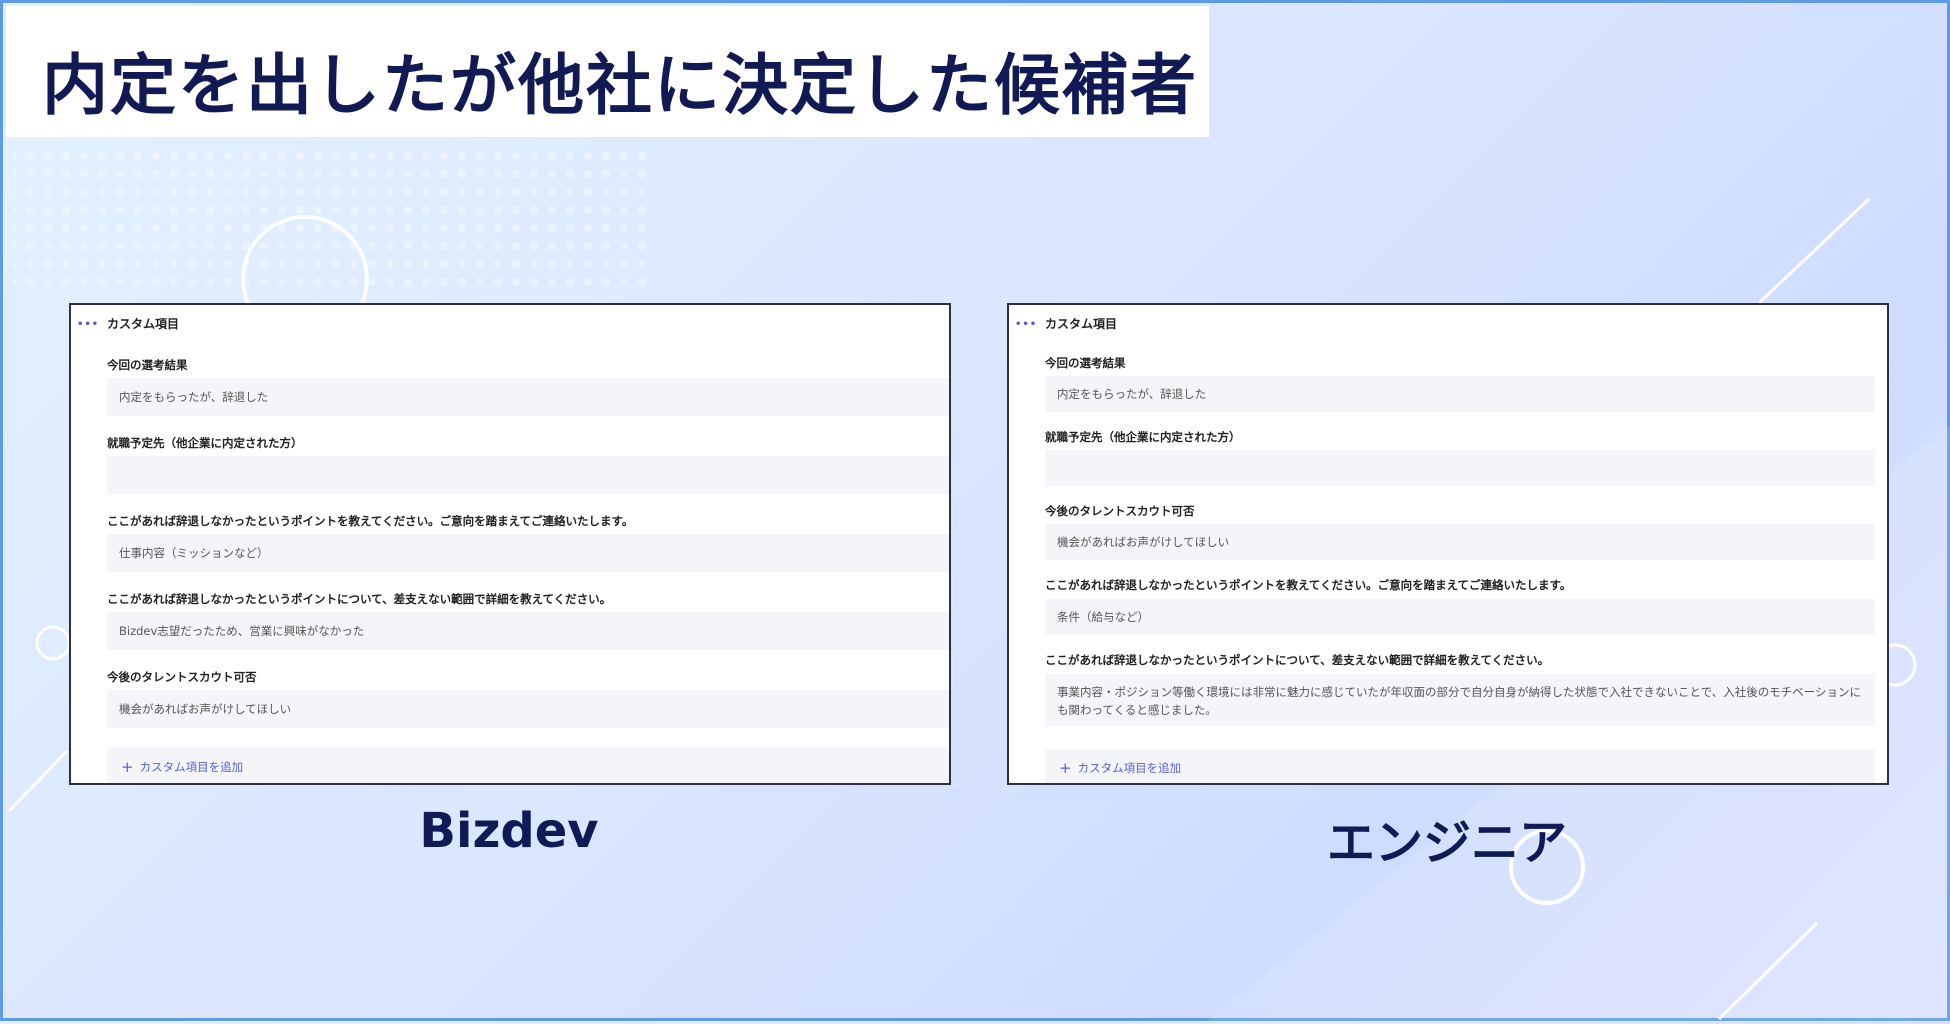 This screenshot has width=1950, height=1024. I want to click on slide-title: 内定を出したが他社に決定した候補者, so click(620, 85).